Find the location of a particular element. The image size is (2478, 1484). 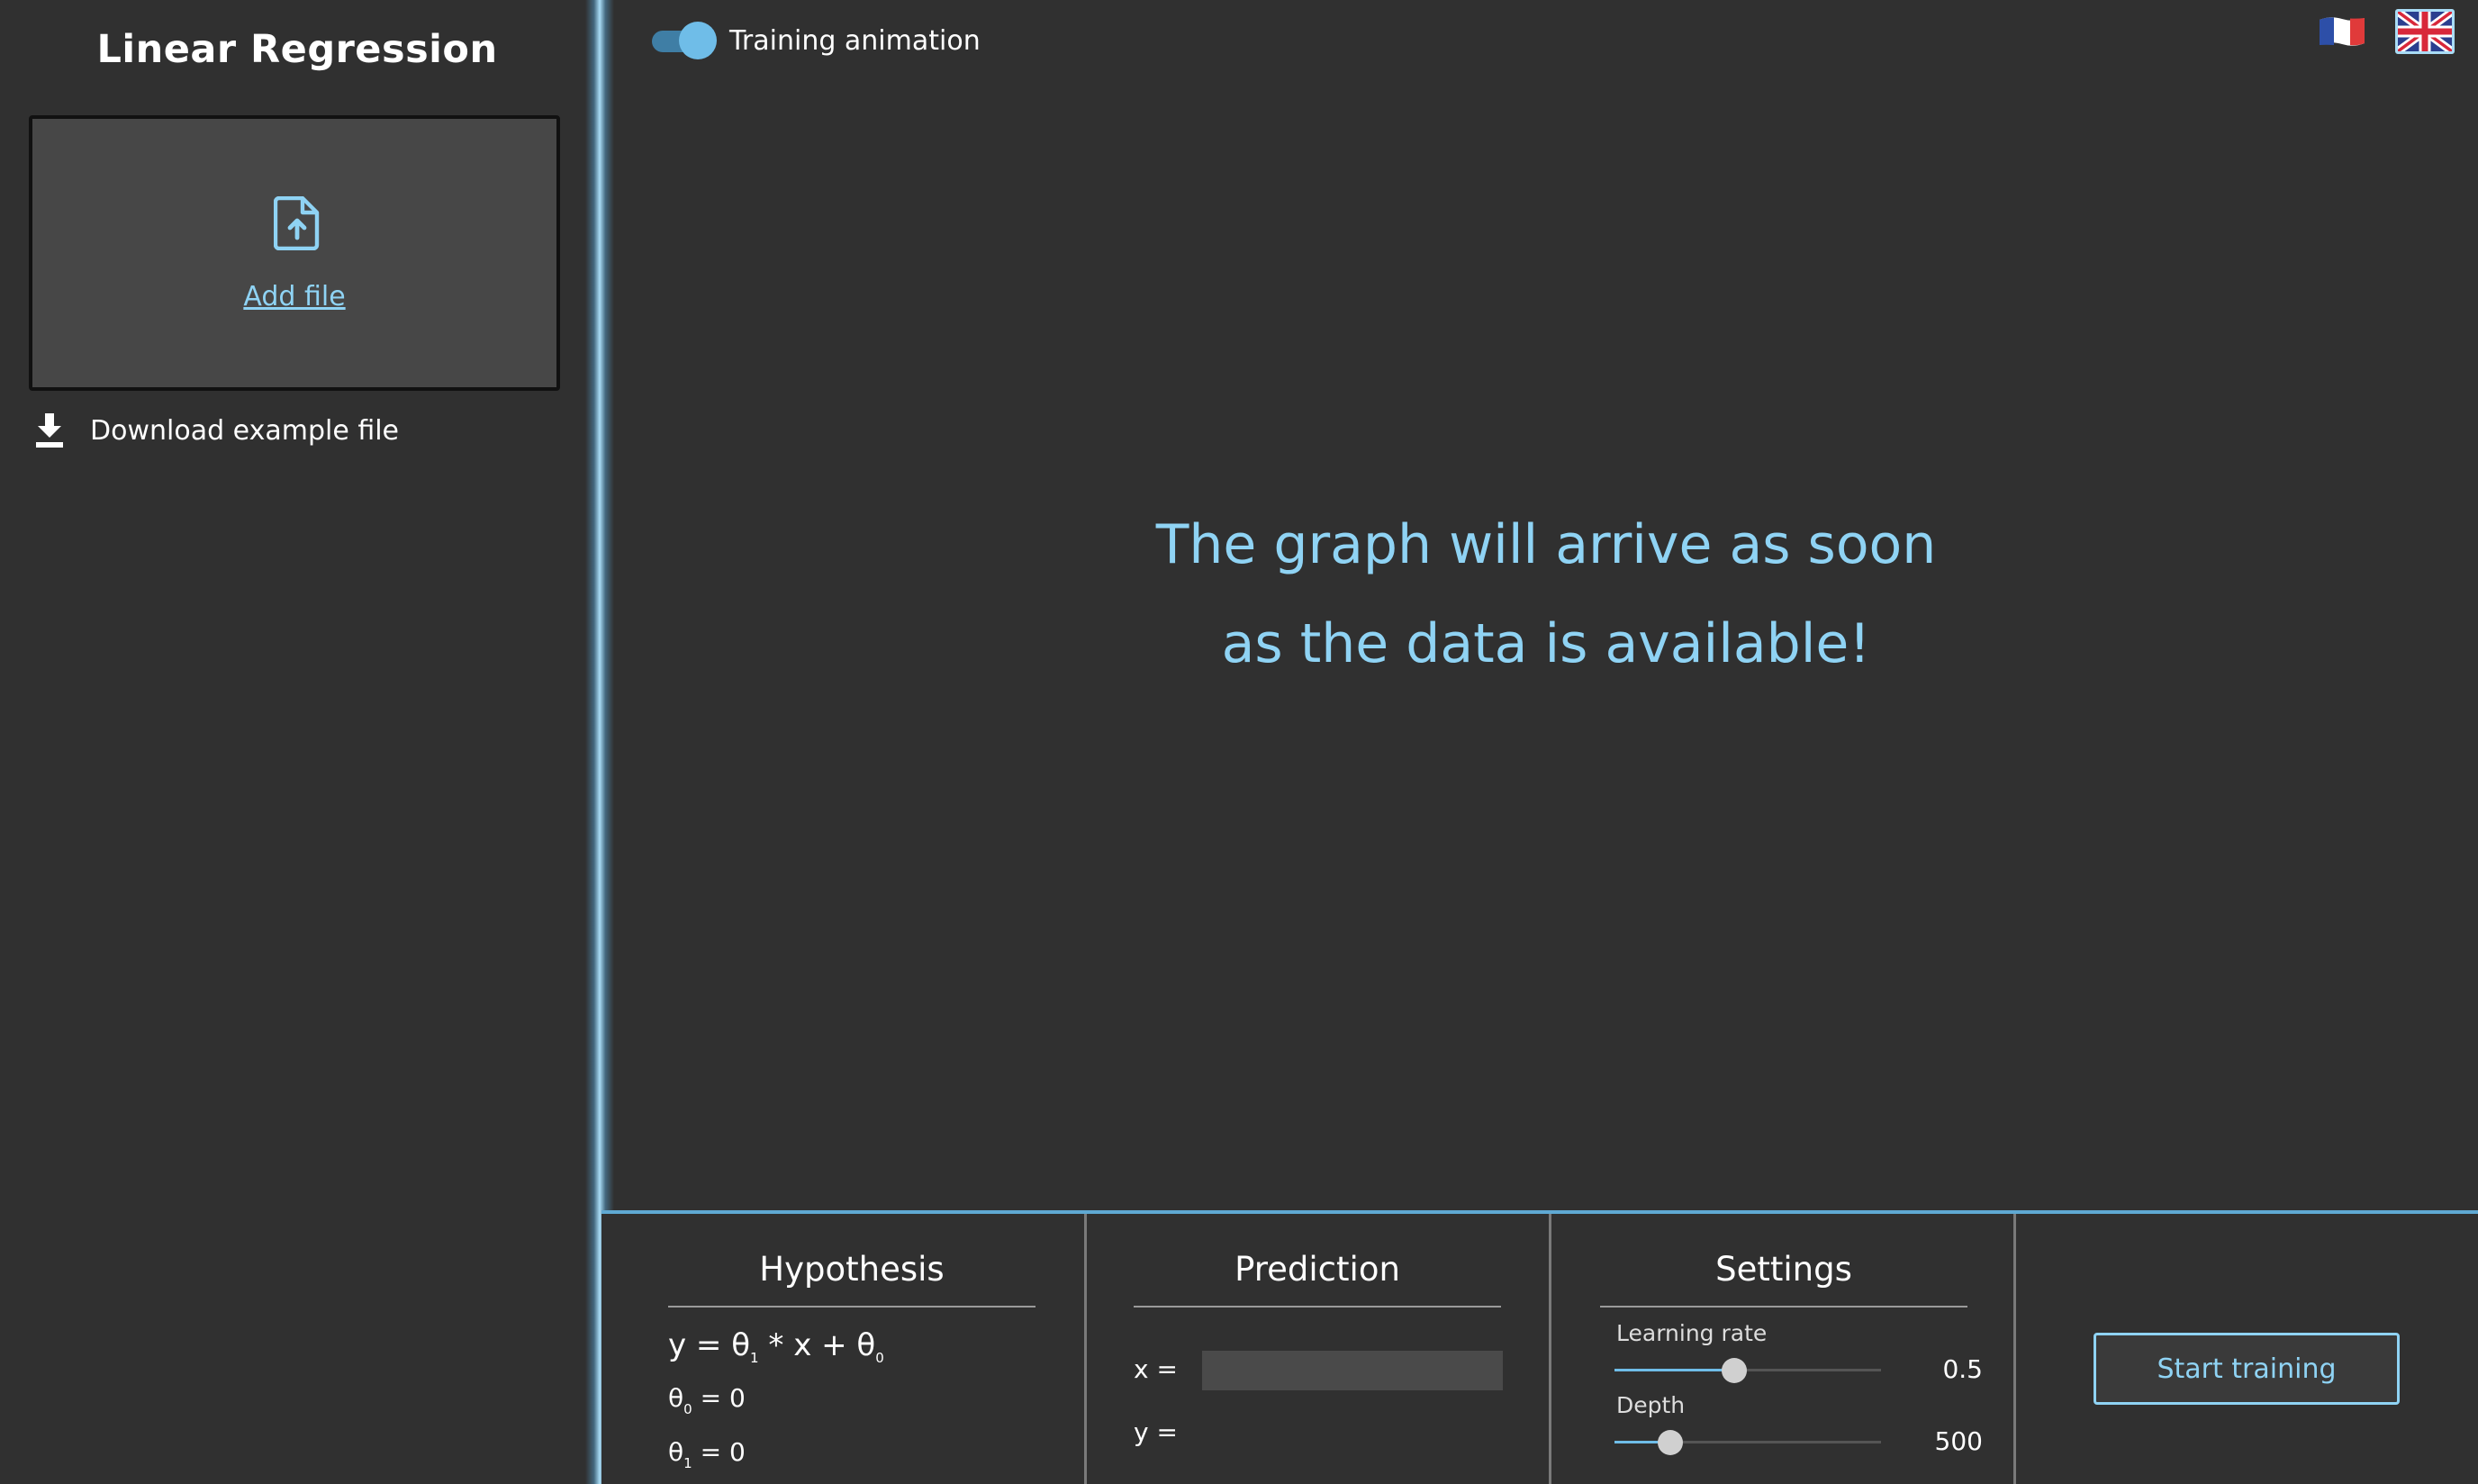

learning-rate-slider is located at coordinates (1748, 1371).